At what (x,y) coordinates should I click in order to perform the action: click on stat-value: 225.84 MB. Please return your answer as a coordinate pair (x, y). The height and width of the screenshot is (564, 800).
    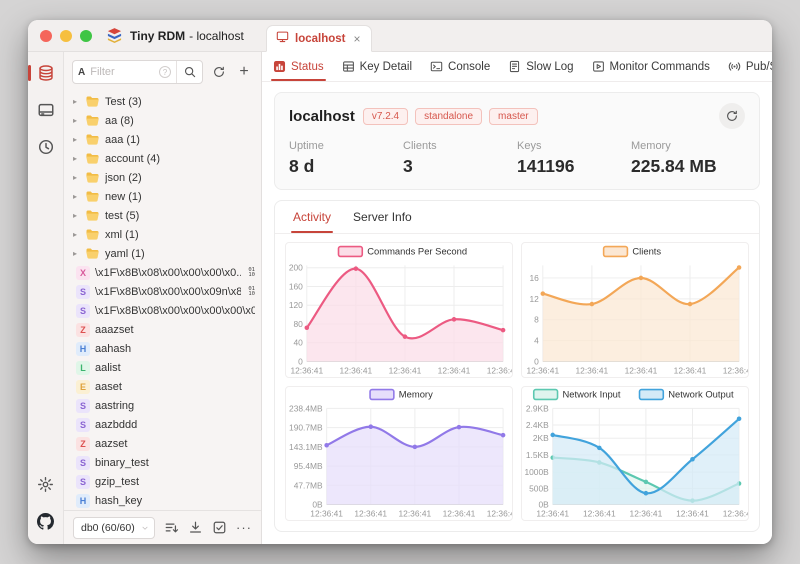
    Looking at the image, I should click on (674, 166).